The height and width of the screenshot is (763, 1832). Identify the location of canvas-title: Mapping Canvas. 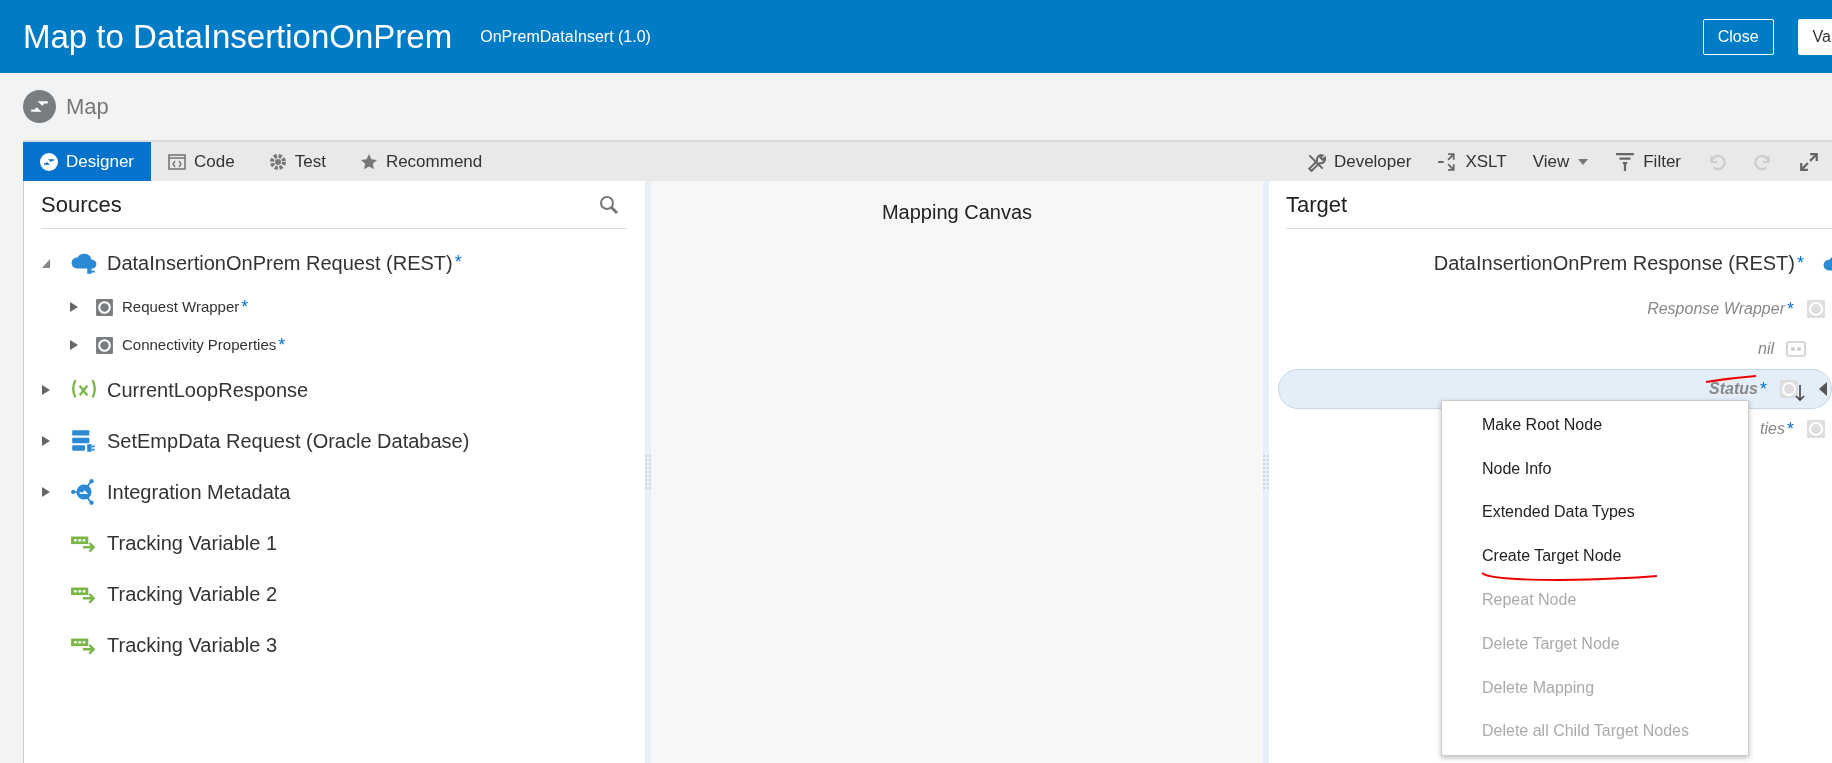
(957, 212).